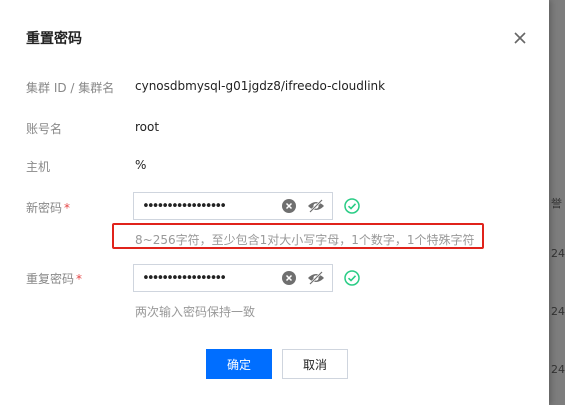 The height and width of the screenshot is (405, 565). I want to click on confirm-password-label: 重复密码 *, so click(54, 278).